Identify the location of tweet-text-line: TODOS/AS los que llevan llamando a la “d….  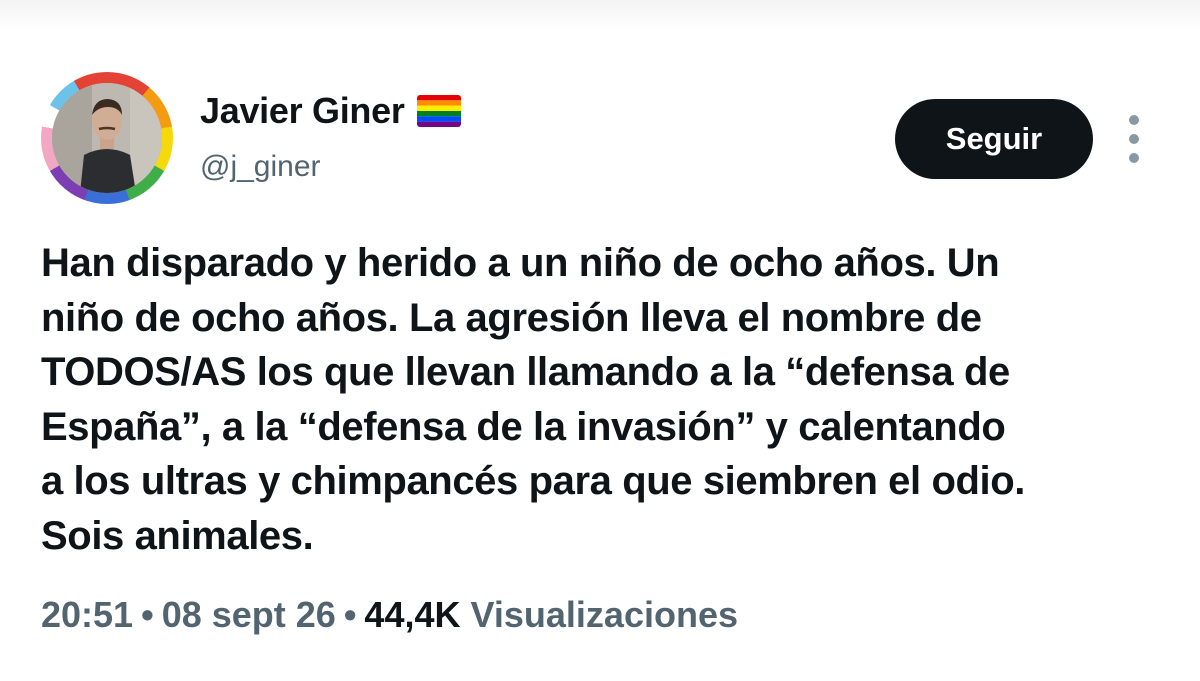
(525, 372).